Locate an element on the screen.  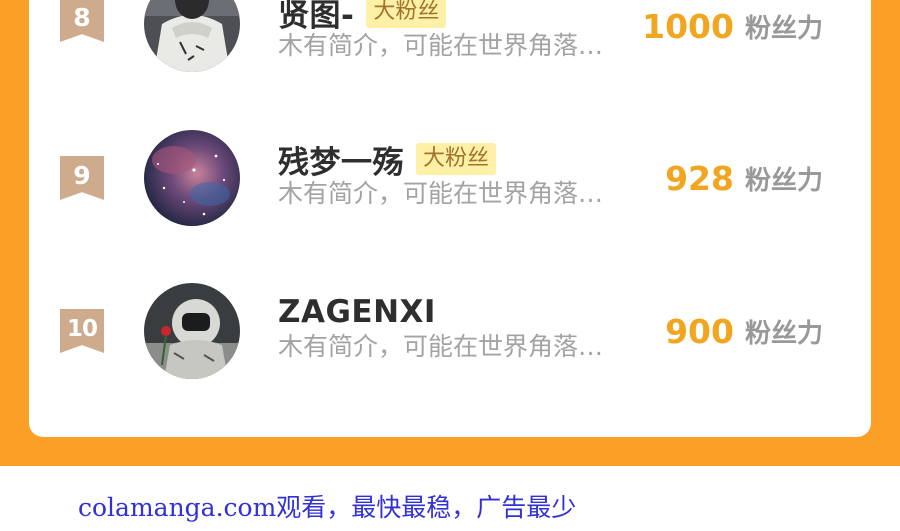
fan-power-value: 900 is located at coordinates (699, 331).